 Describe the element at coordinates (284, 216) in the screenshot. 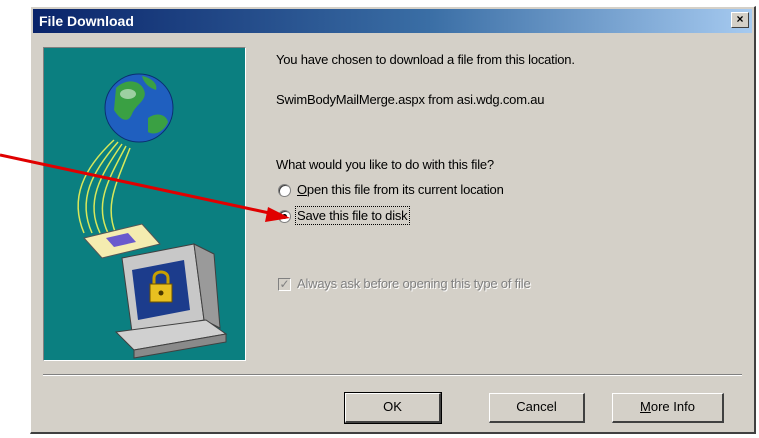

I see `save-file-radio` at that location.